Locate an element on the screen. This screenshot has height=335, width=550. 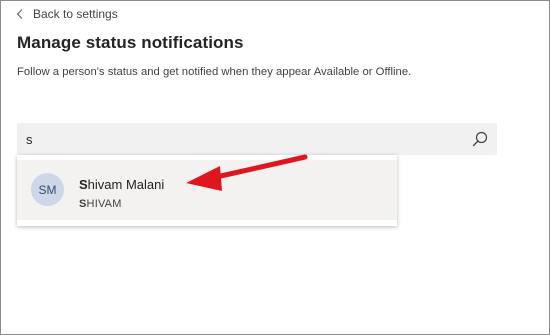
search-suggestions-dropdown: SM Shivam Malani SHIVAM is located at coordinates (207, 190).